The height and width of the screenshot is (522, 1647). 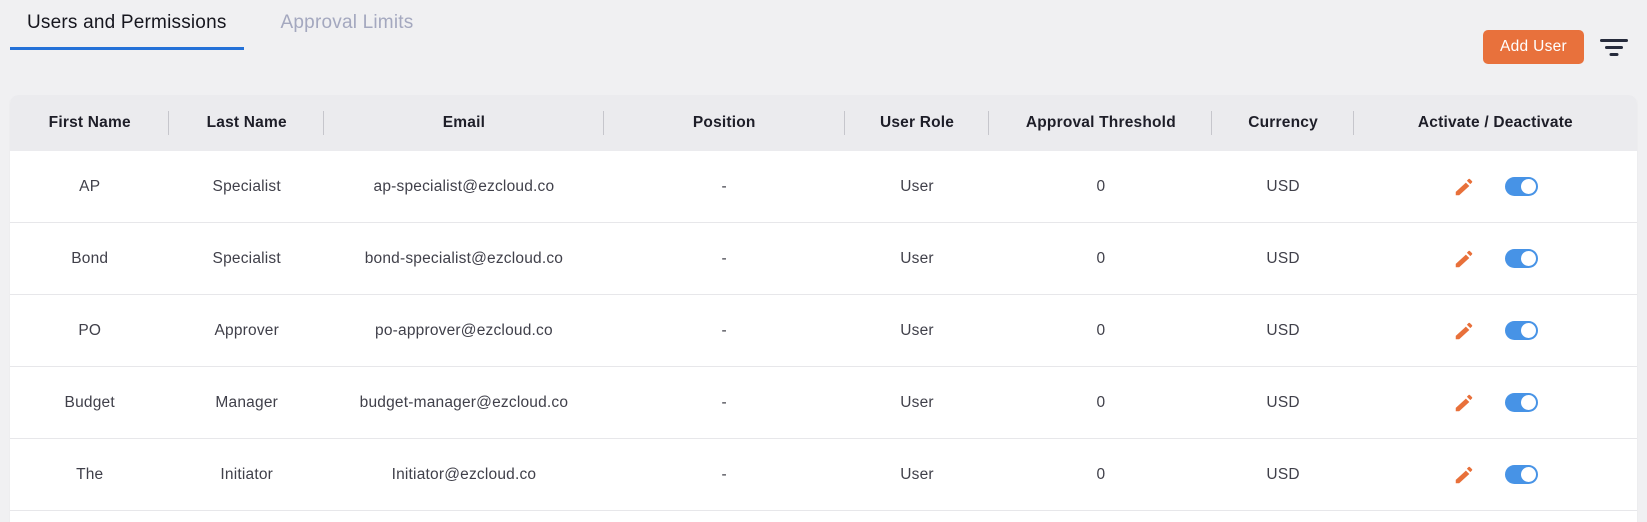 What do you see at coordinates (90, 258) in the screenshot?
I see `cell-first-name: Bond` at bounding box center [90, 258].